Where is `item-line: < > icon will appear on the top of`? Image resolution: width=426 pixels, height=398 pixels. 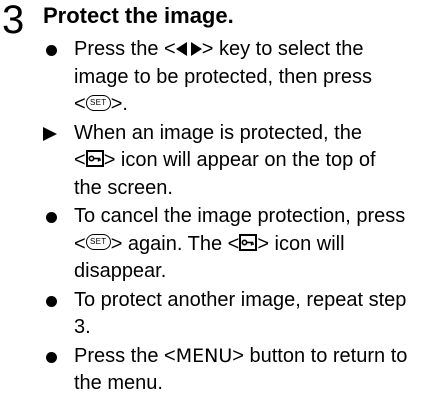
item-line: < > icon will appear on the top of is located at coordinates (250, 161).